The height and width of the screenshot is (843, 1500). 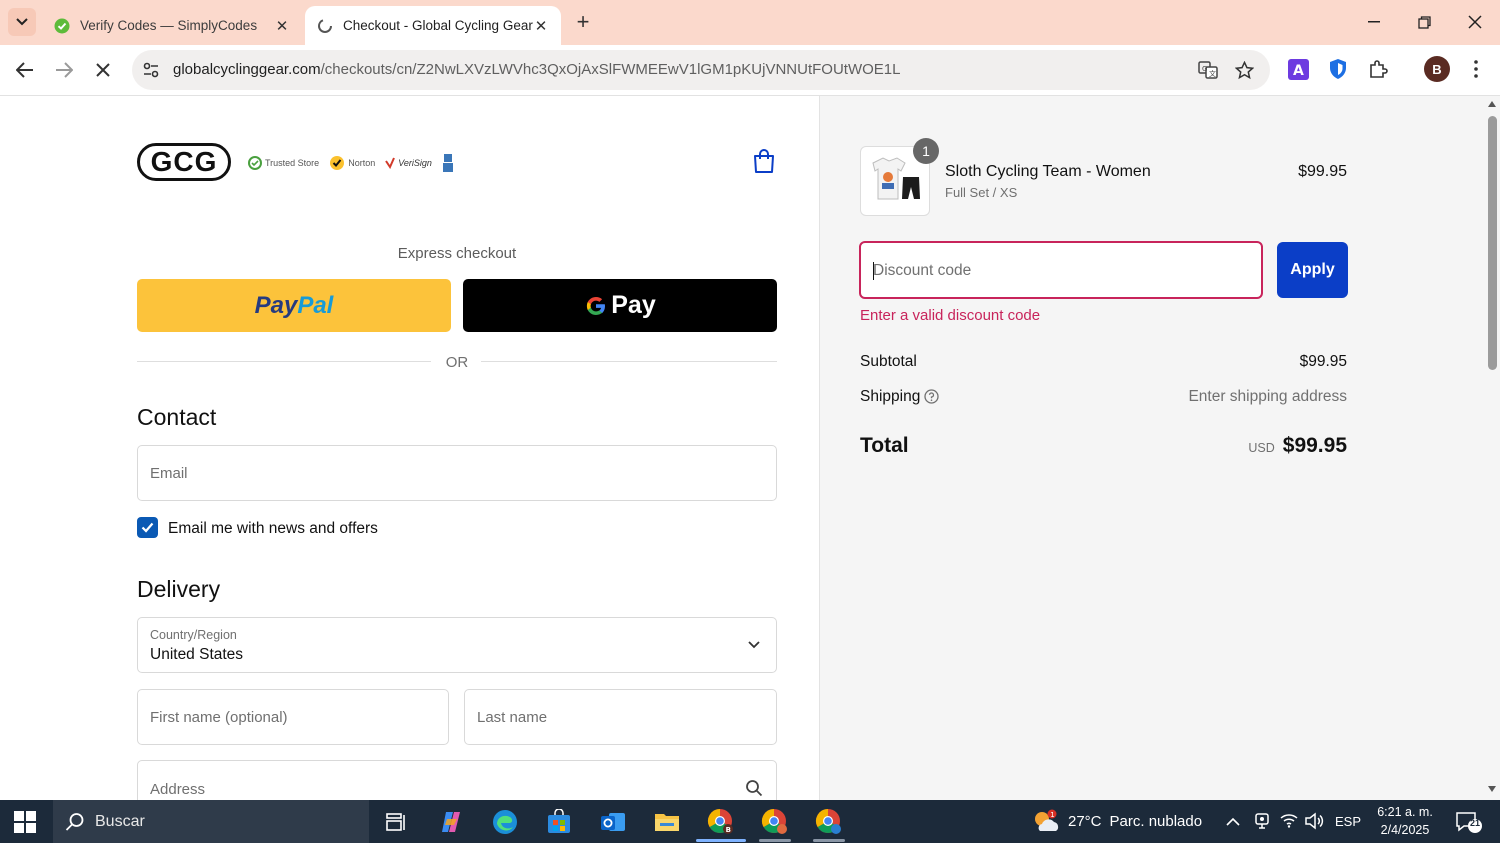 I want to click on discount-code-field: Discount code, so click(x=1061, y=270).